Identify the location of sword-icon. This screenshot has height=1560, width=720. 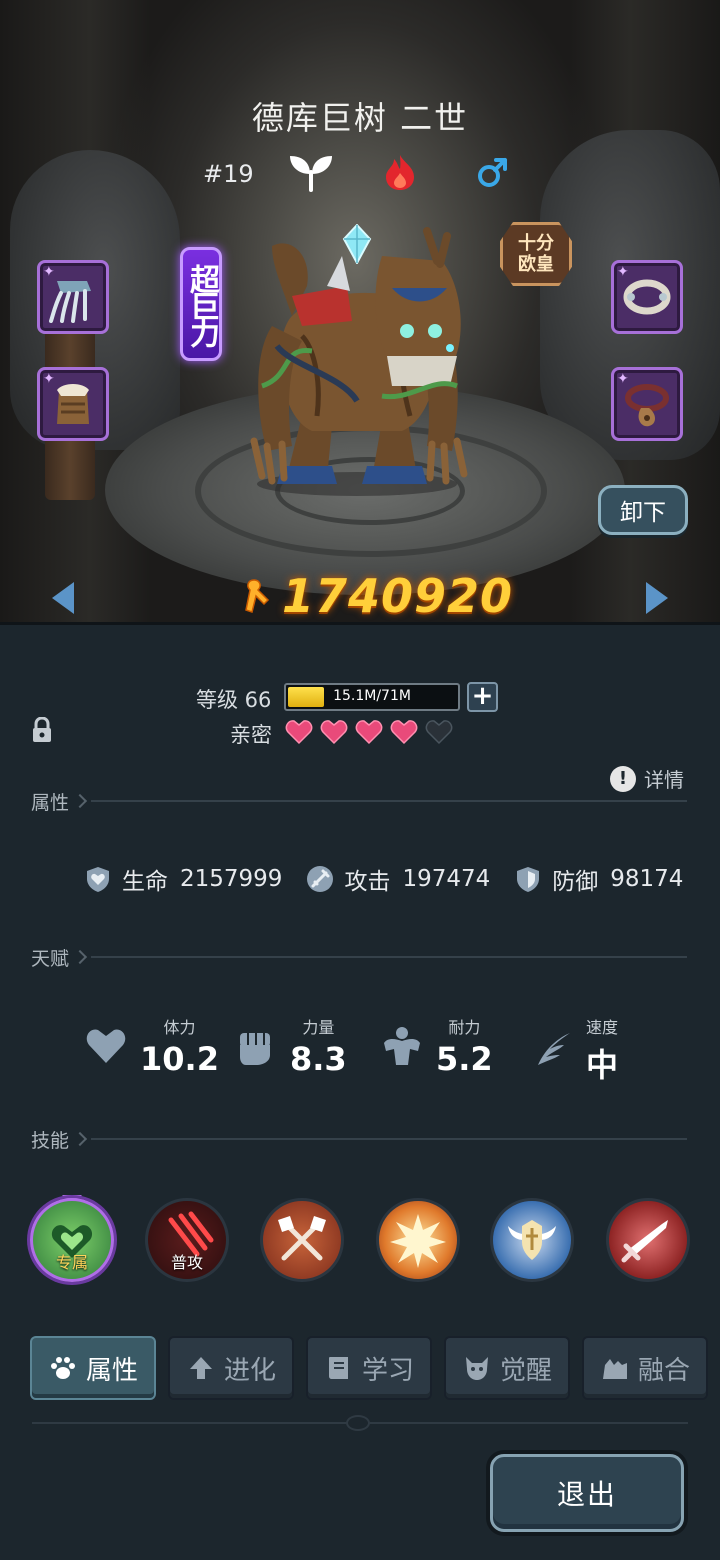
(320, 879).